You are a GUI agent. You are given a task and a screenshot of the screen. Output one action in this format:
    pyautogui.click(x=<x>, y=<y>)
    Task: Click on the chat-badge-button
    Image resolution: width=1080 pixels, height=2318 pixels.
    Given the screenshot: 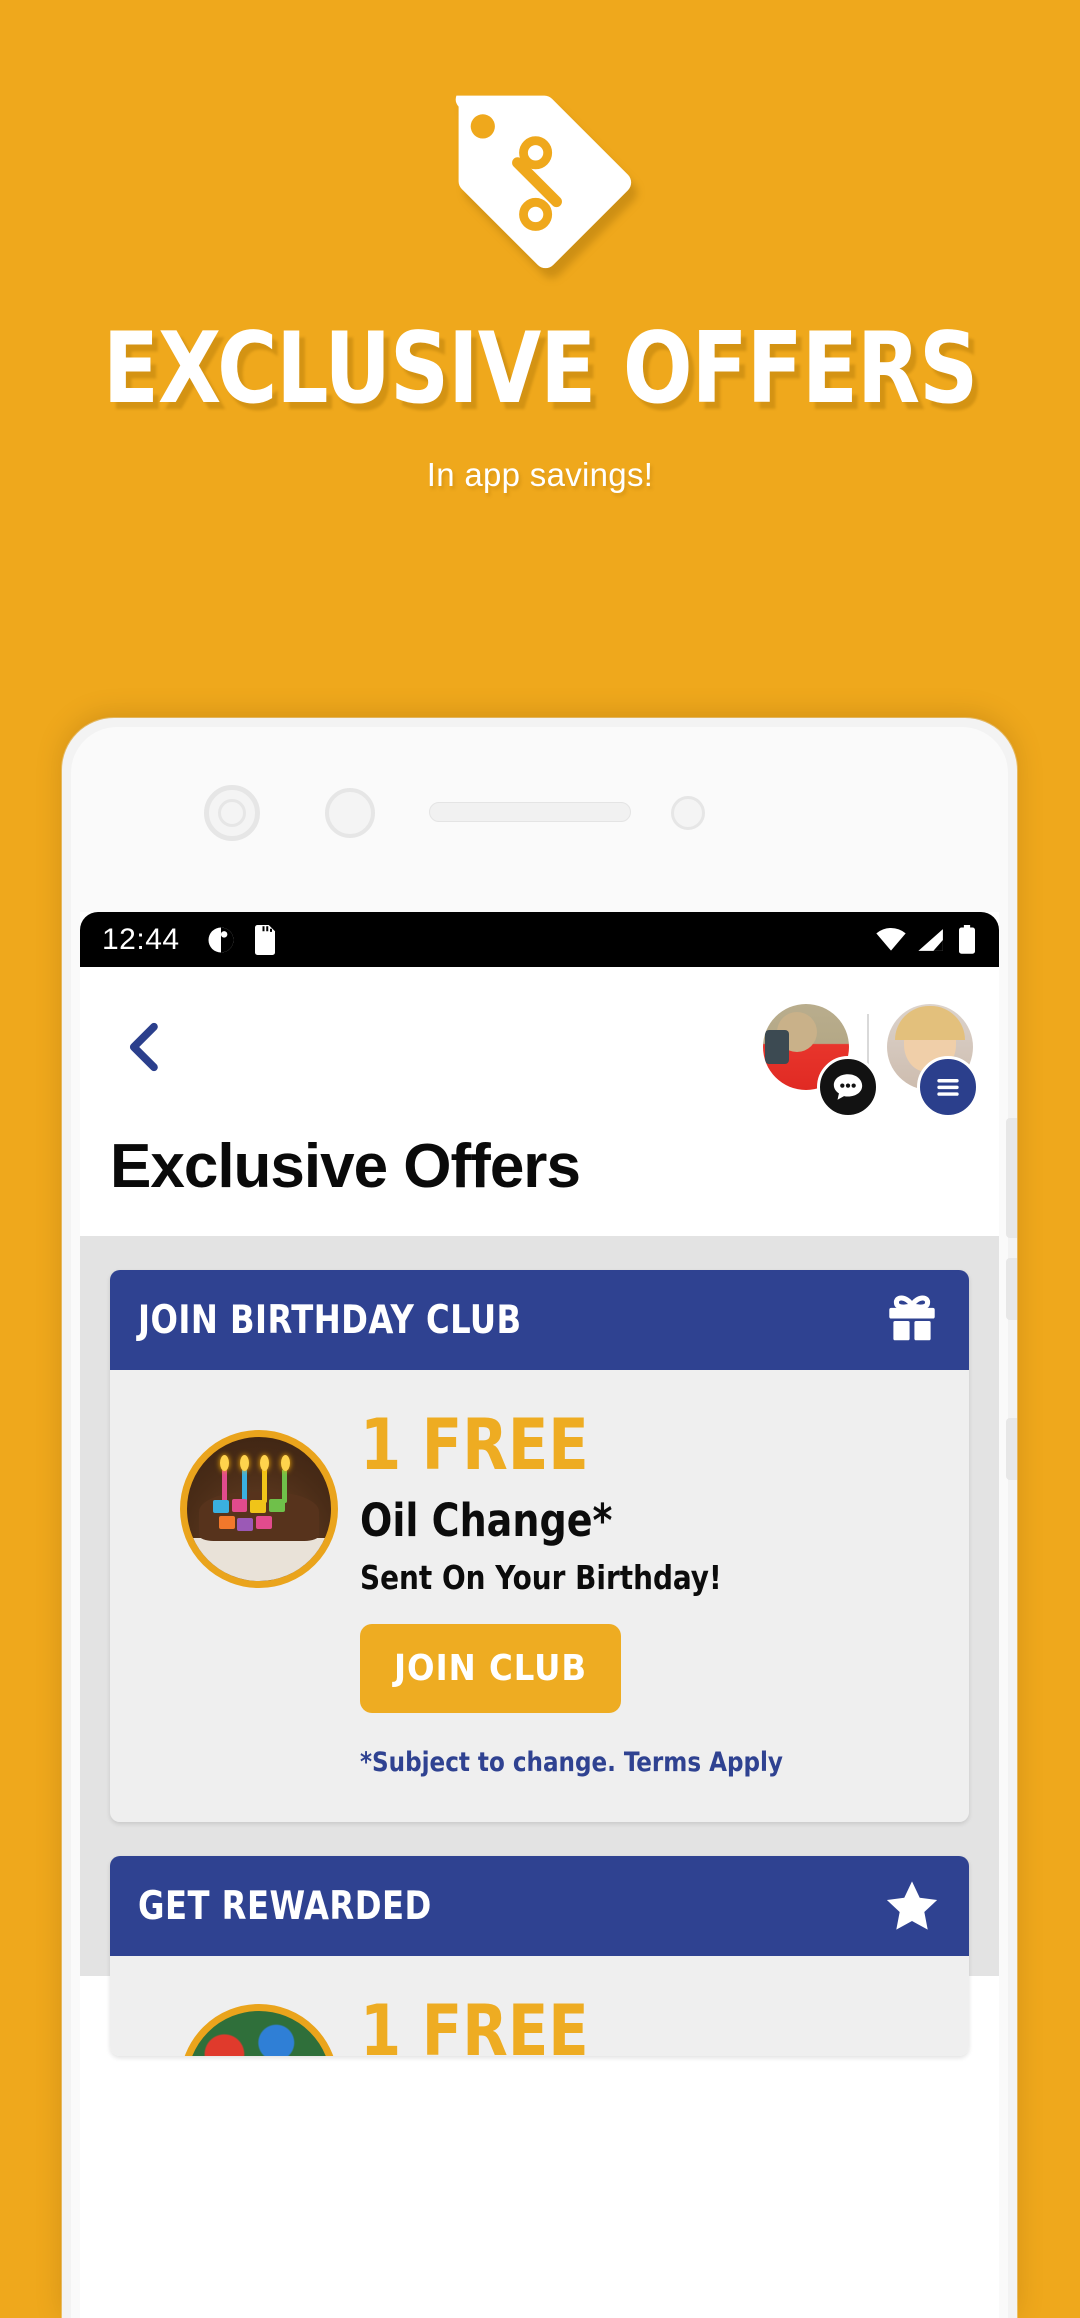 What is the action you would take?
    pyautogui.click(x=848, y=1087)
    